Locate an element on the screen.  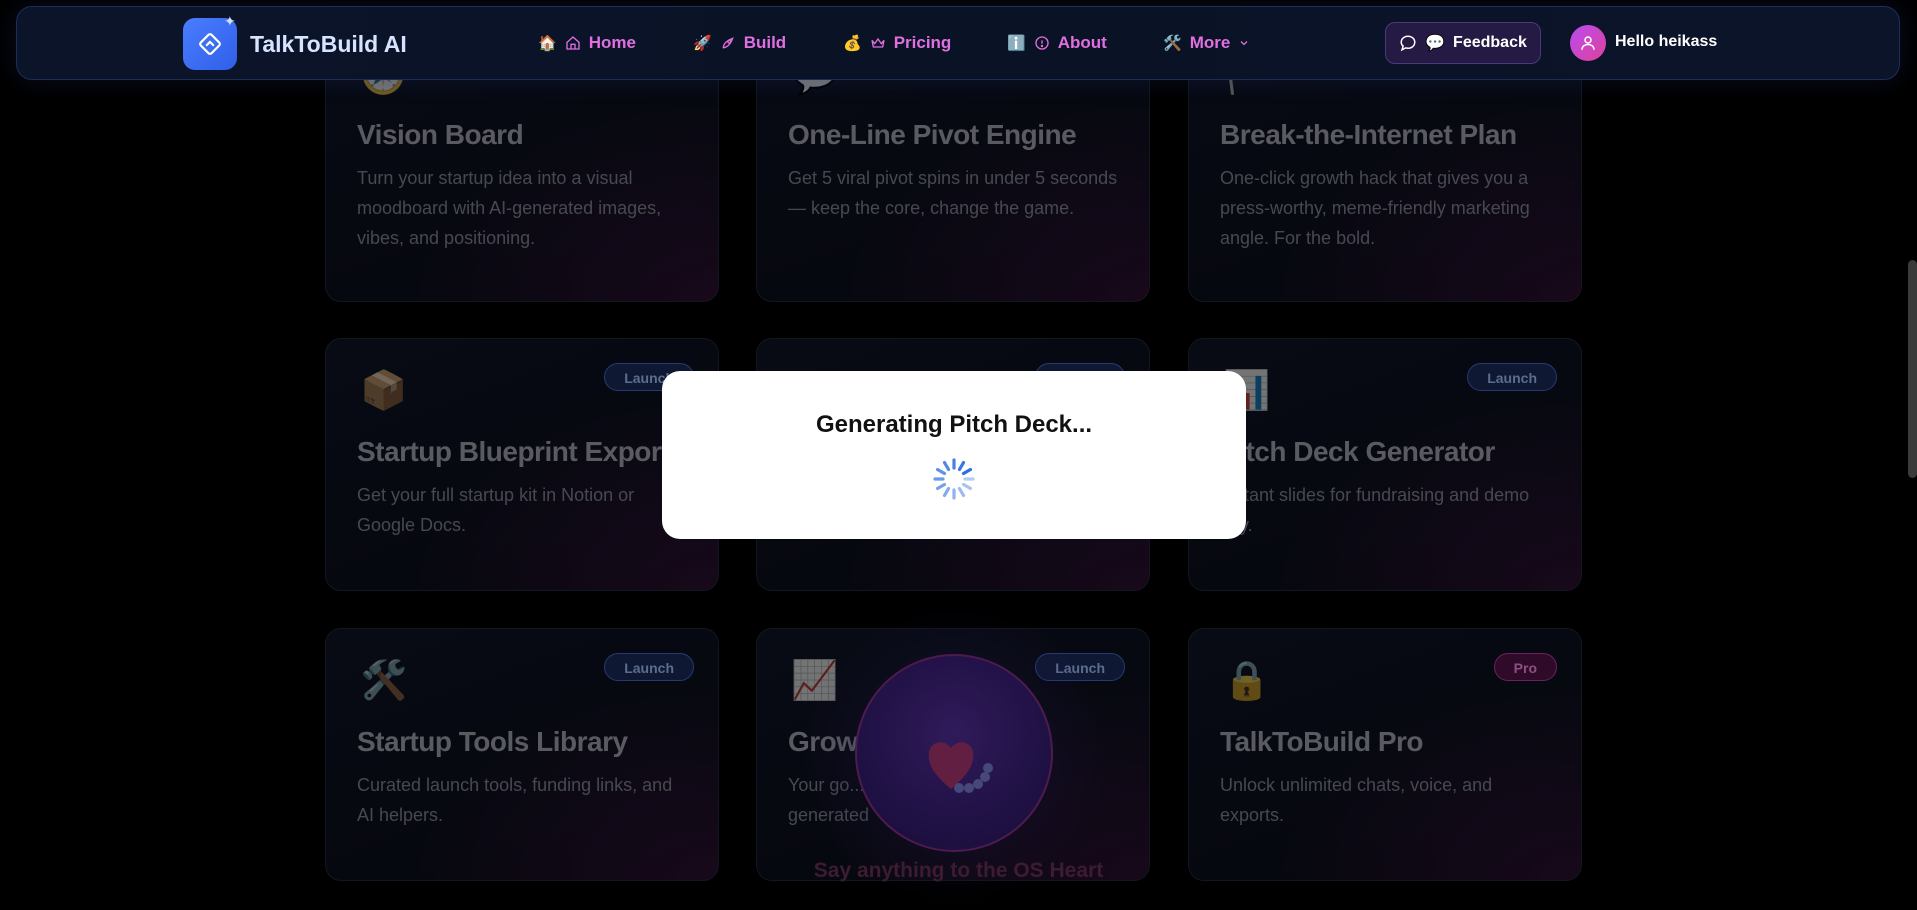
package-icon: 📦 is located at coordinates (384, 391).